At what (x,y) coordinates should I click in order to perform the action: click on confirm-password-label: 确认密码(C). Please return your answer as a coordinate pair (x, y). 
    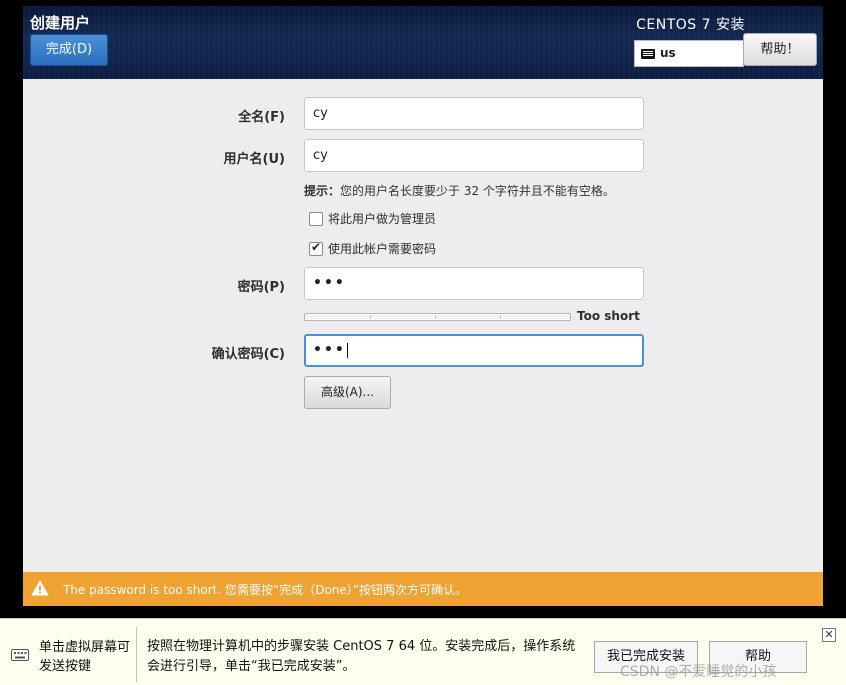
    Looking at the image, I should click on (248, 354).